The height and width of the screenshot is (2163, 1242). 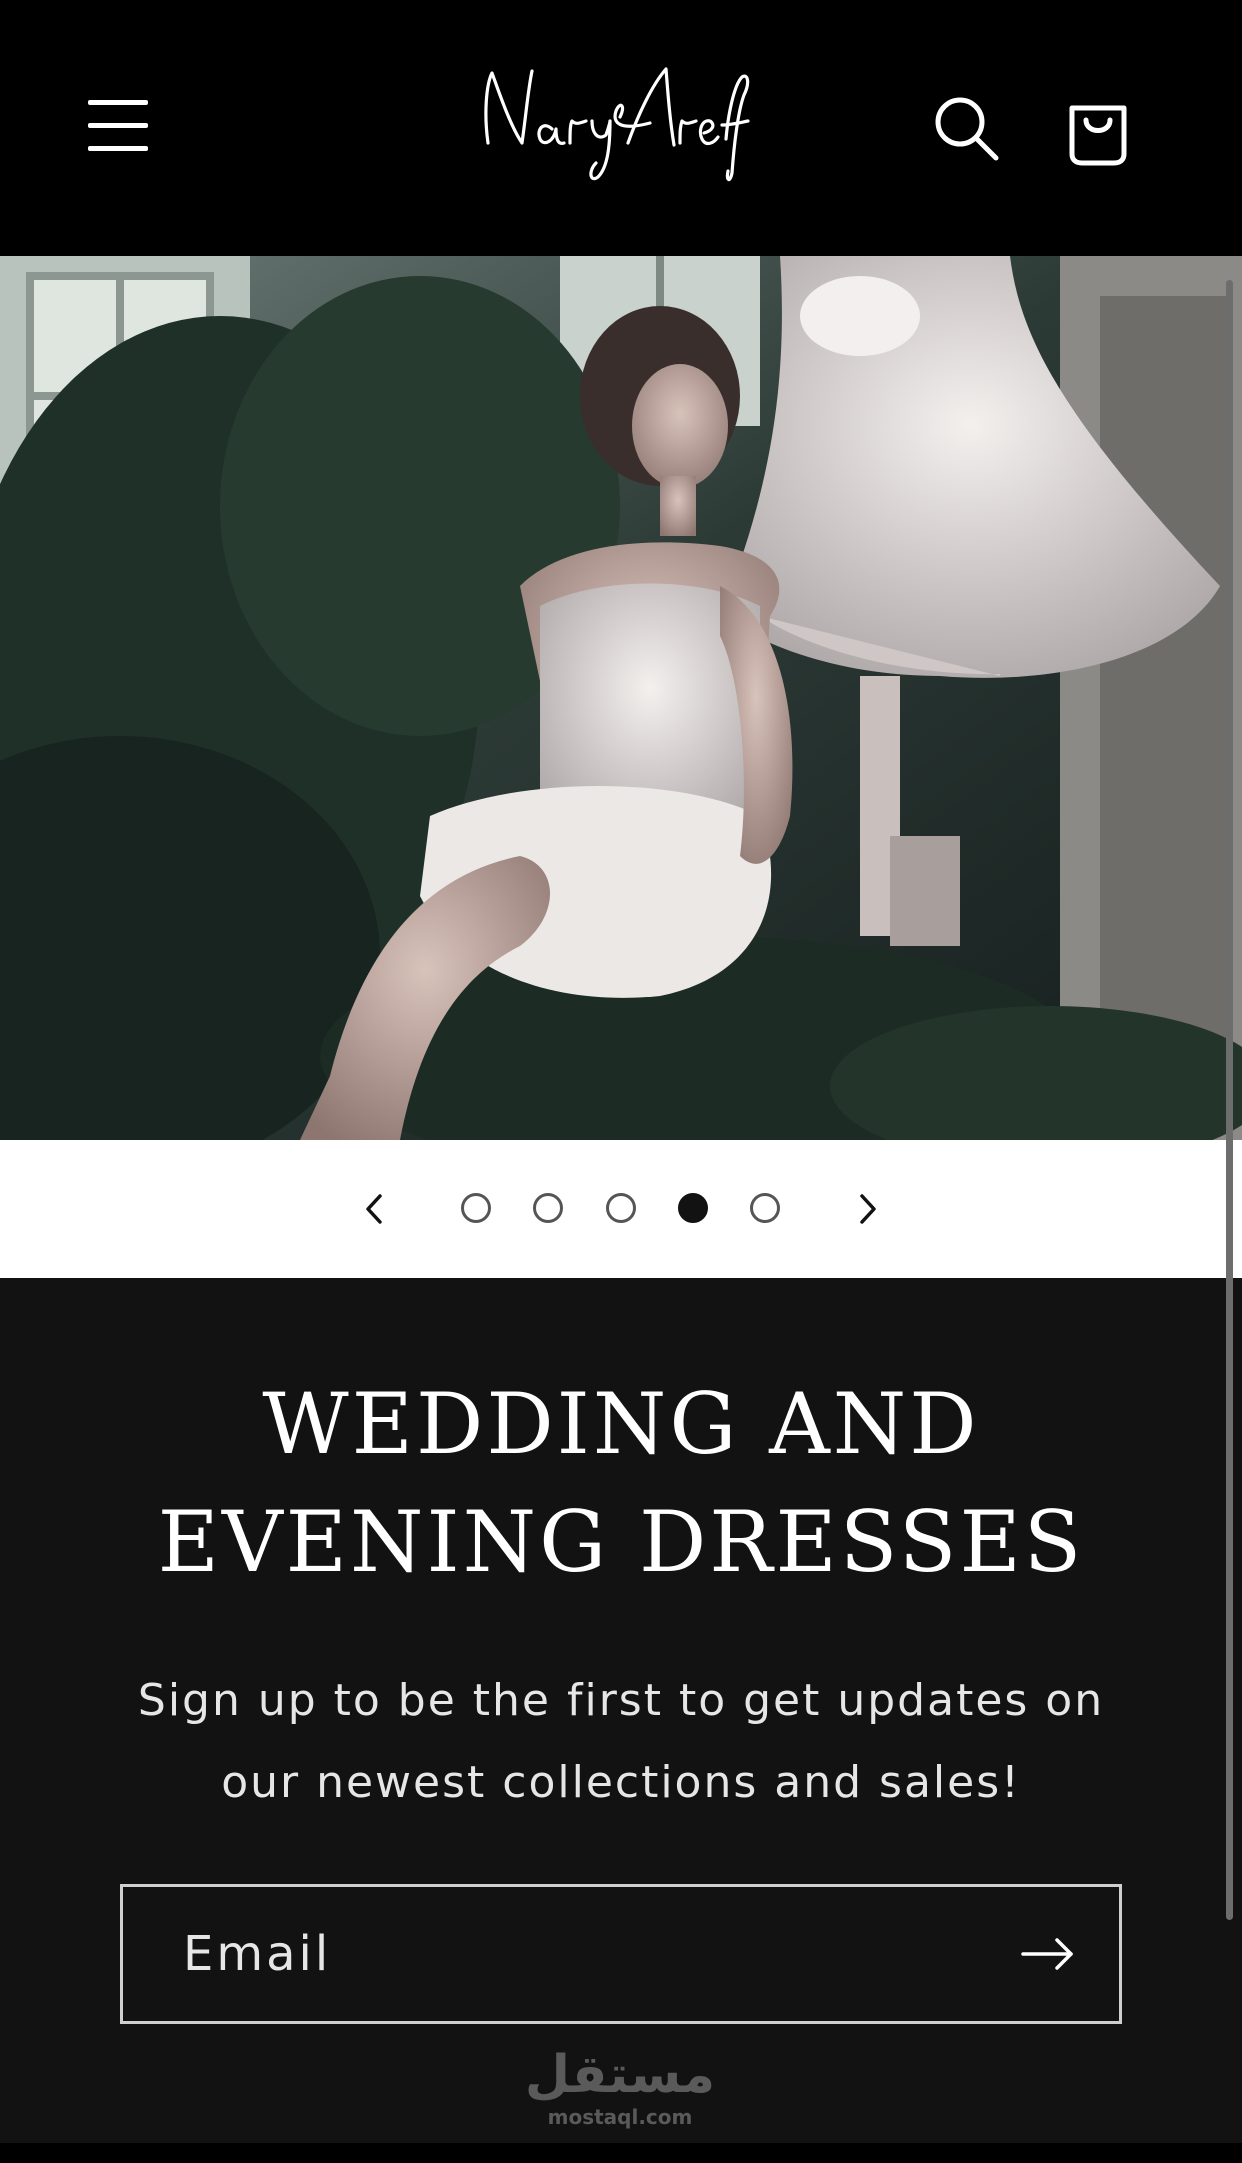 I want to click on search-icon, so click(x=966, y=128).